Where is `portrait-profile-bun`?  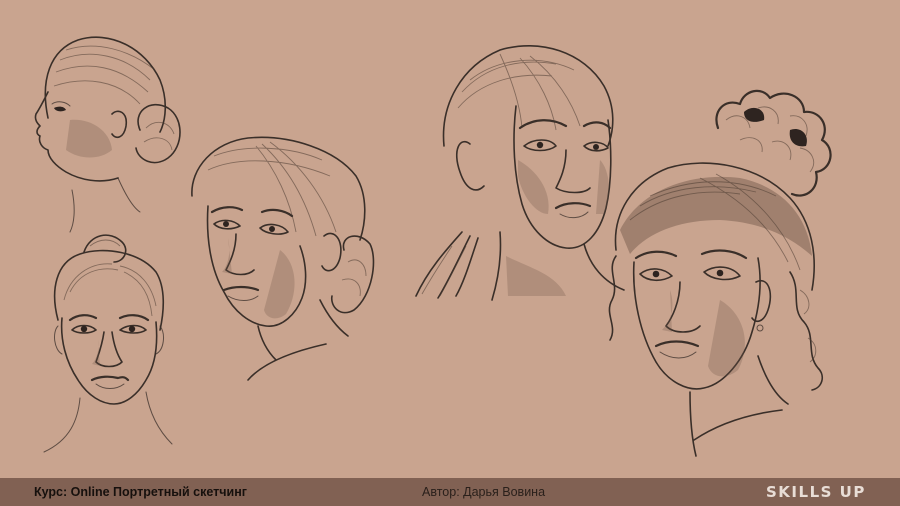 portrait-profile-bun is located at coordinates (107, 134).